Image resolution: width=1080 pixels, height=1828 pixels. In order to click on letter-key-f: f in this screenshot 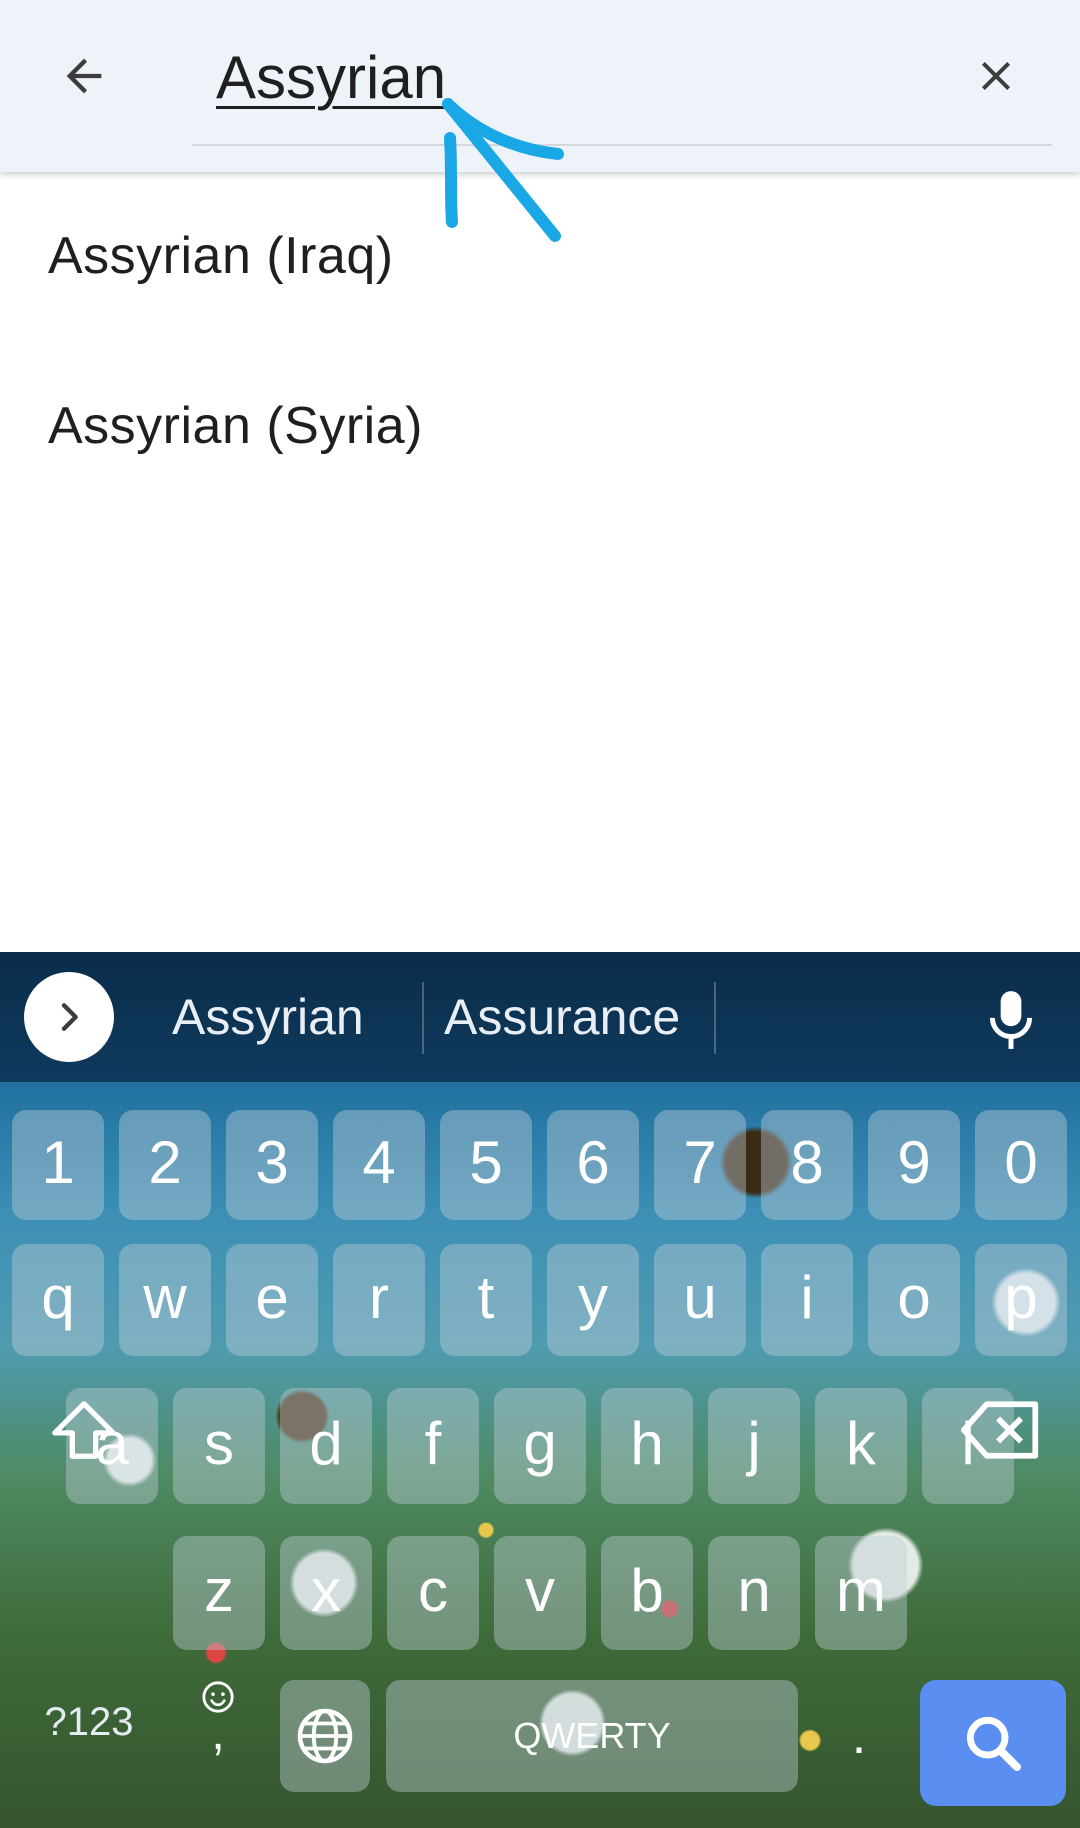, I will do `click(433, 1446)`.